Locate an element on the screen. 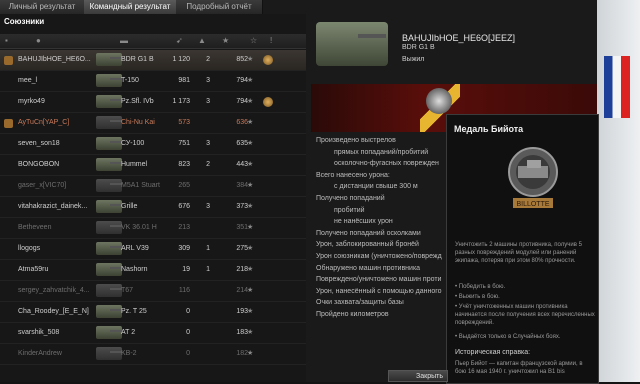  kills-value: 3 is located at coordinates (208, 143).